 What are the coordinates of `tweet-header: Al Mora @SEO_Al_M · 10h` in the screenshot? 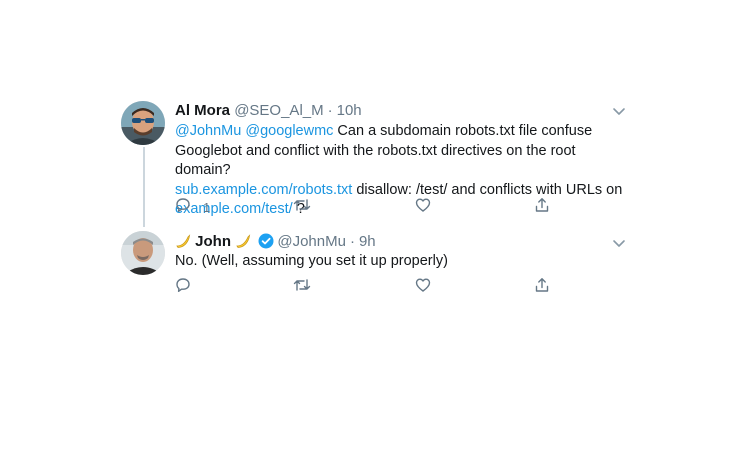 It's located at (268, 111).